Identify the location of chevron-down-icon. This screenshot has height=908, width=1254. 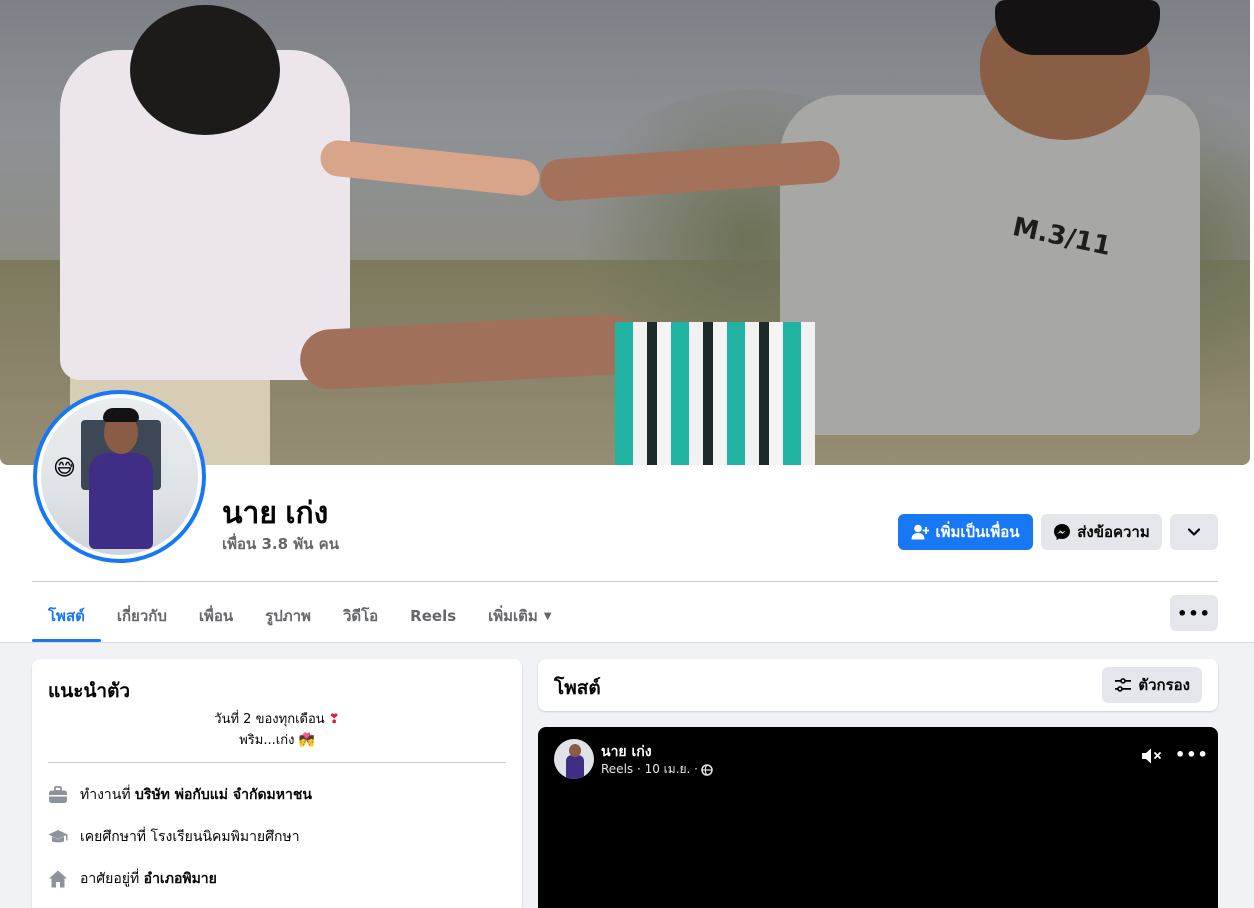
(1194, 532).